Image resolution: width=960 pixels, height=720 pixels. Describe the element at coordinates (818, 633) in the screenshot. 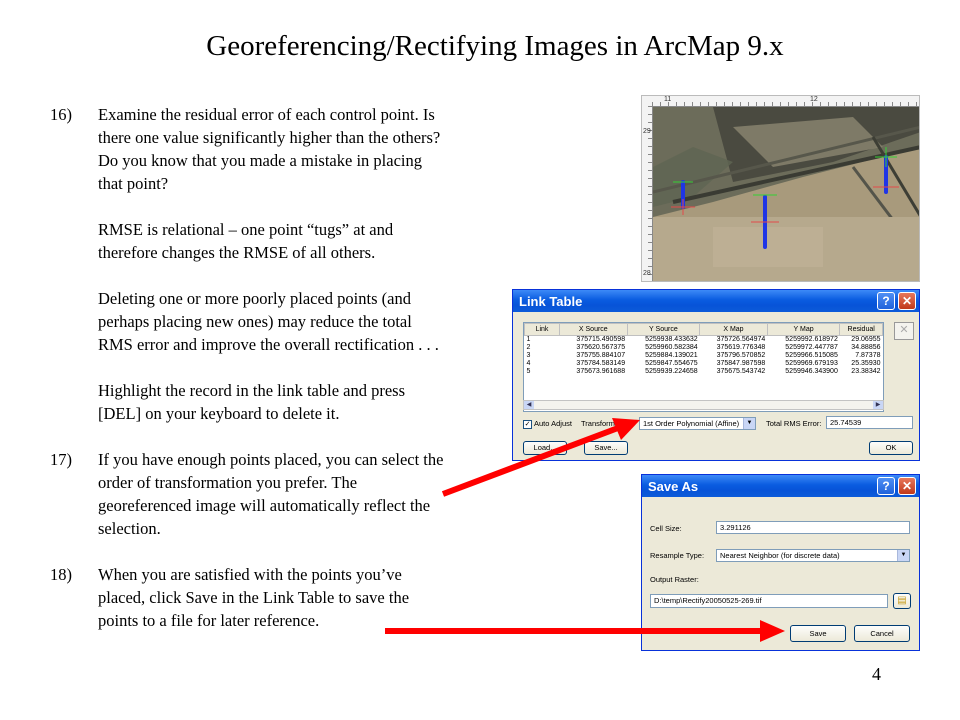

I see `save-button: Save` at that location.